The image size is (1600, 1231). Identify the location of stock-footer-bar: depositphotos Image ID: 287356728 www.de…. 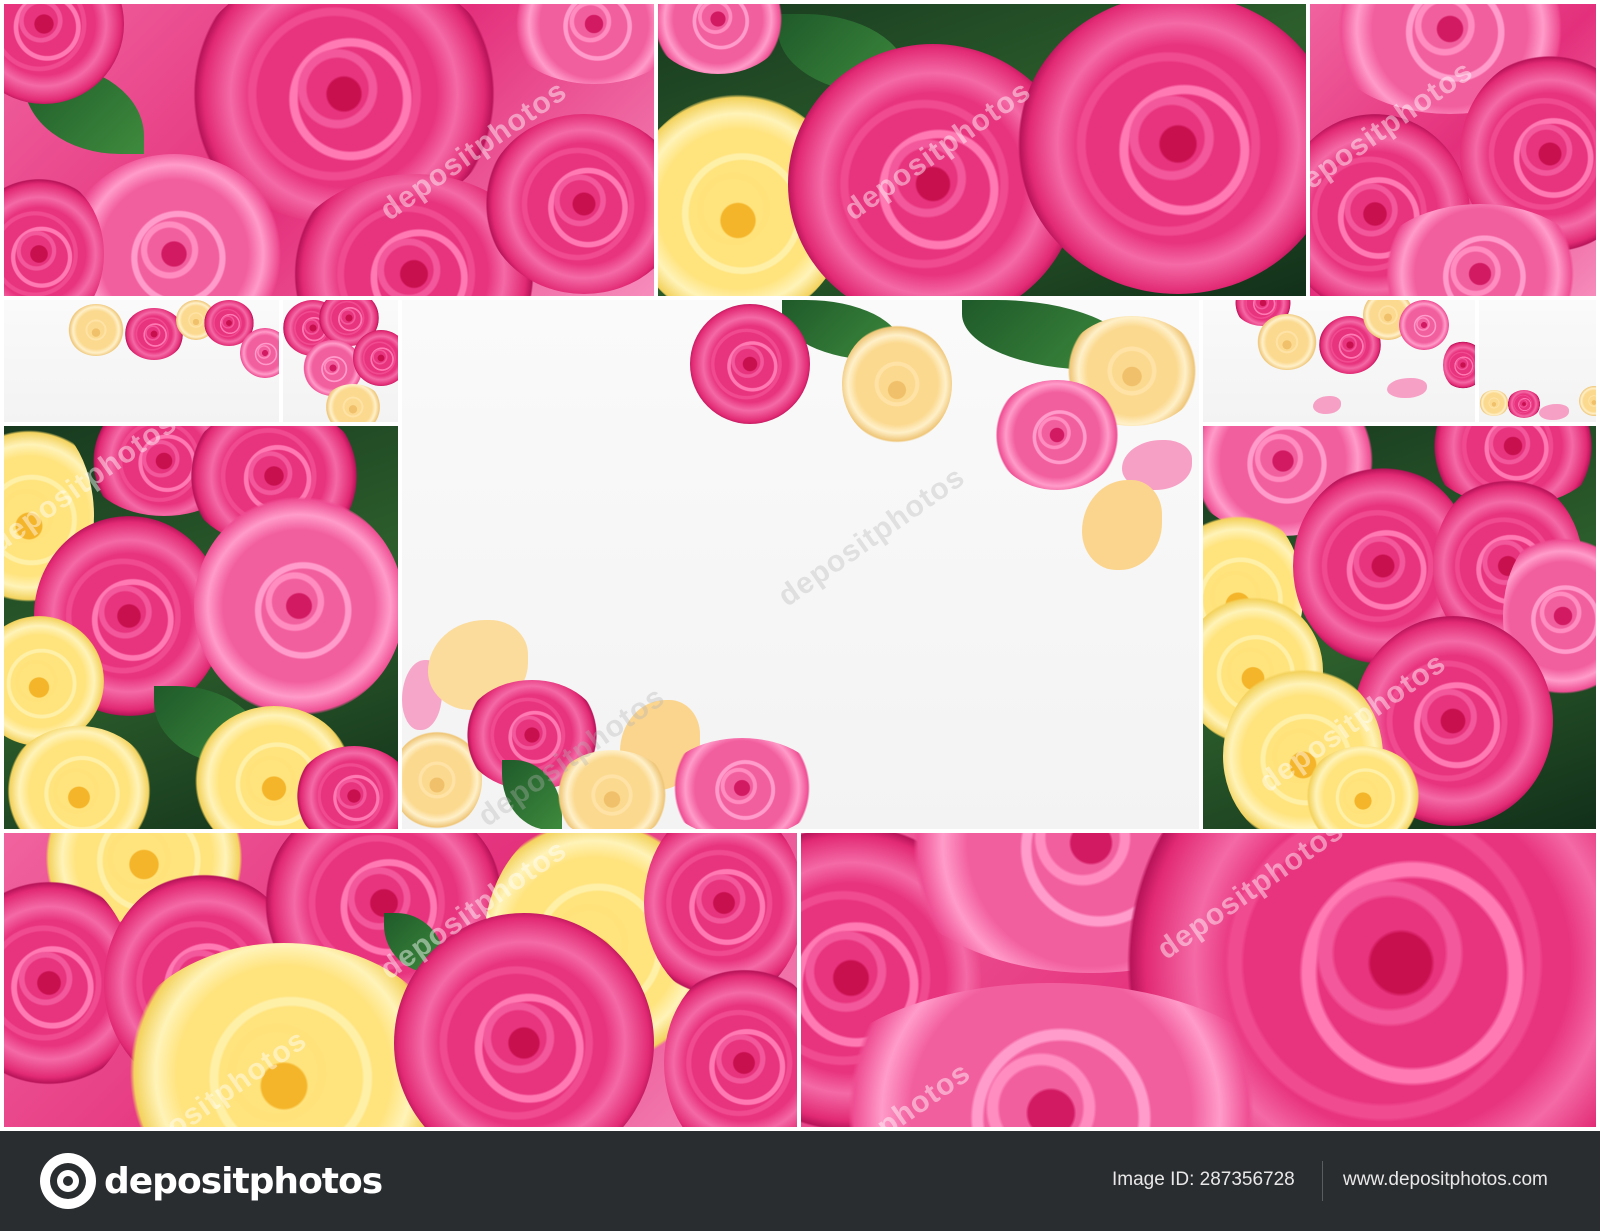
(800, 1181).